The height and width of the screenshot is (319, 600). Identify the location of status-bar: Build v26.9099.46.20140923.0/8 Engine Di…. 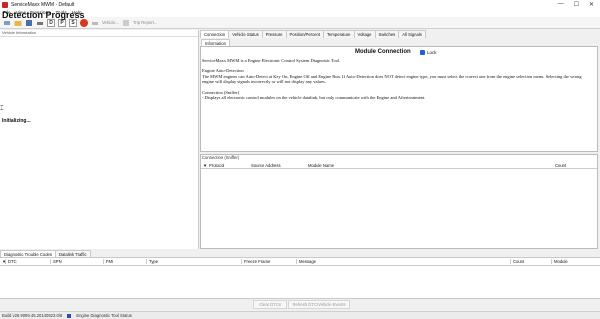
(300, 315).